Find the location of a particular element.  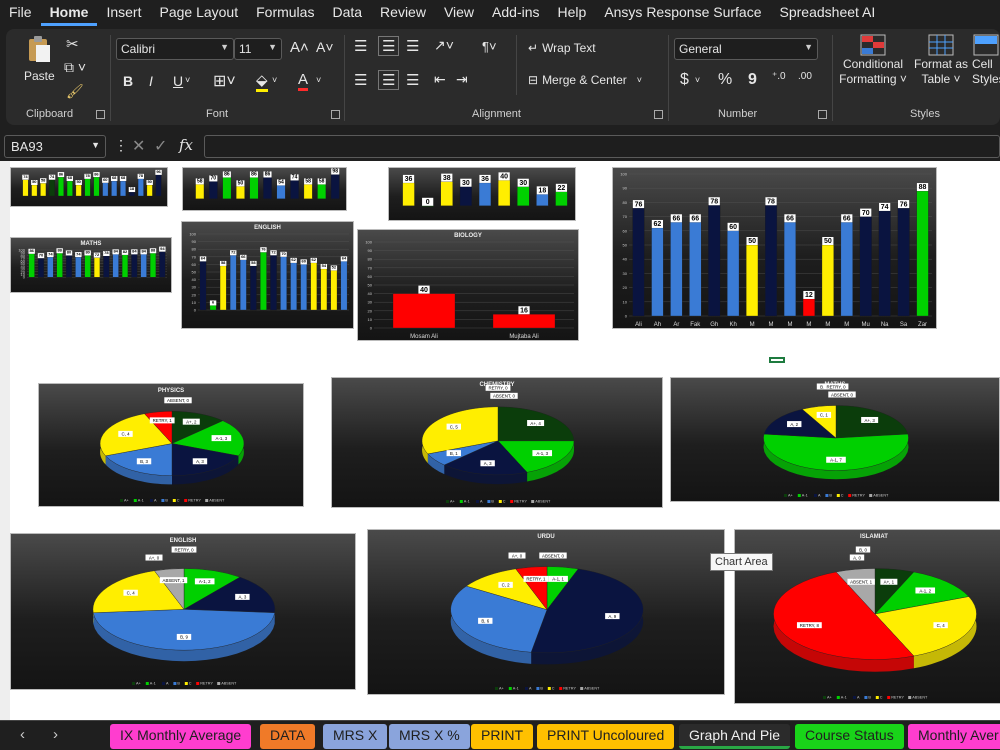

scroll-left-icon: ‹ is located at coordinates (22, 734).